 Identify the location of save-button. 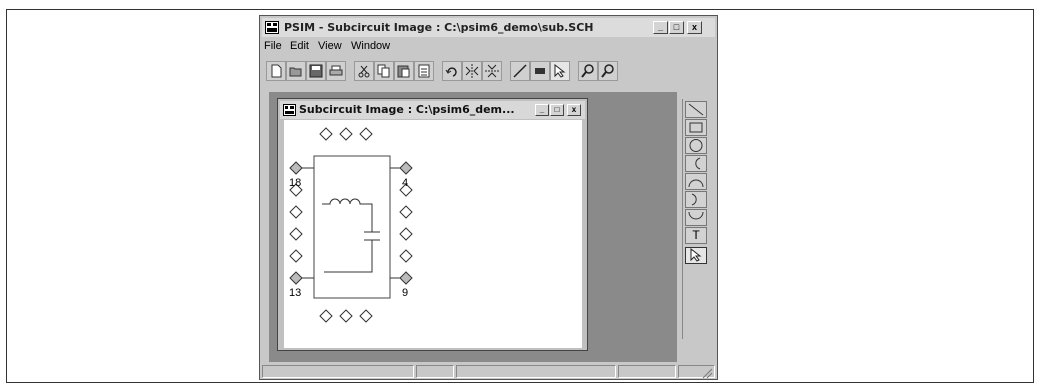
(316, 71).